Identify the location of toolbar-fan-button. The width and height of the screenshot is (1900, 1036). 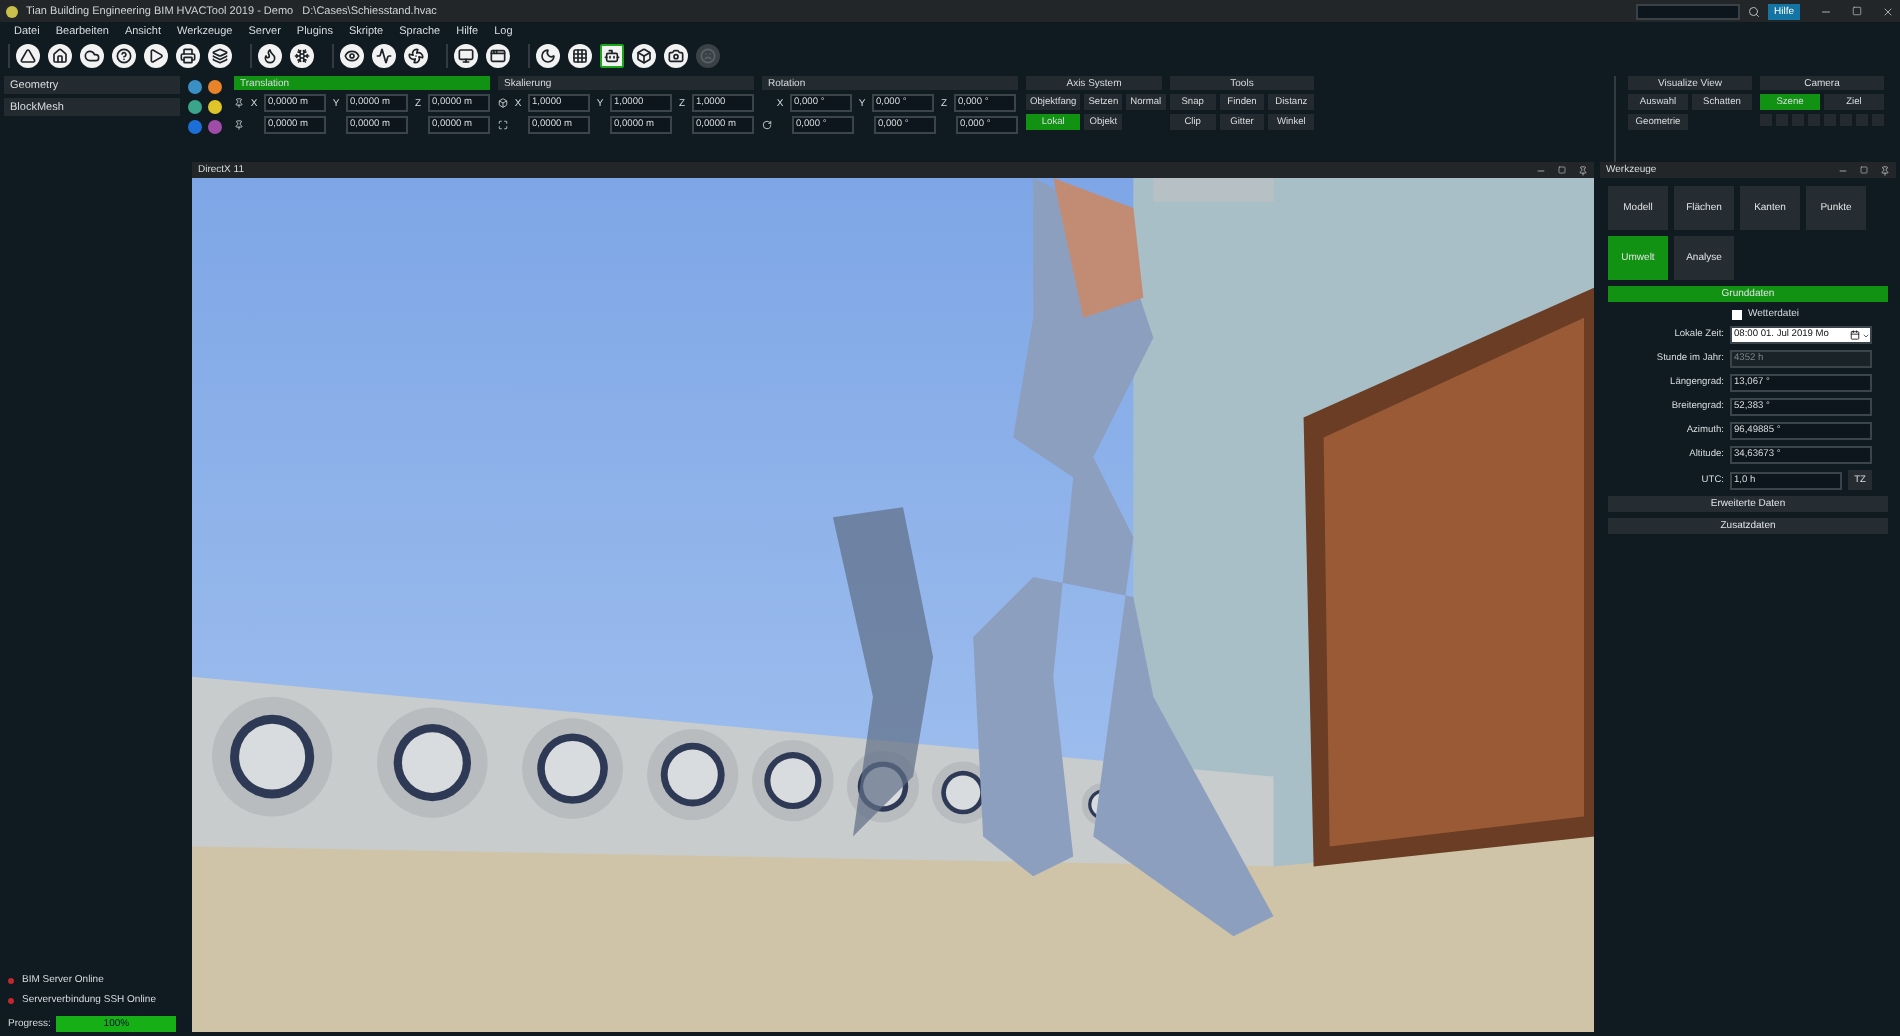
(416, 56).